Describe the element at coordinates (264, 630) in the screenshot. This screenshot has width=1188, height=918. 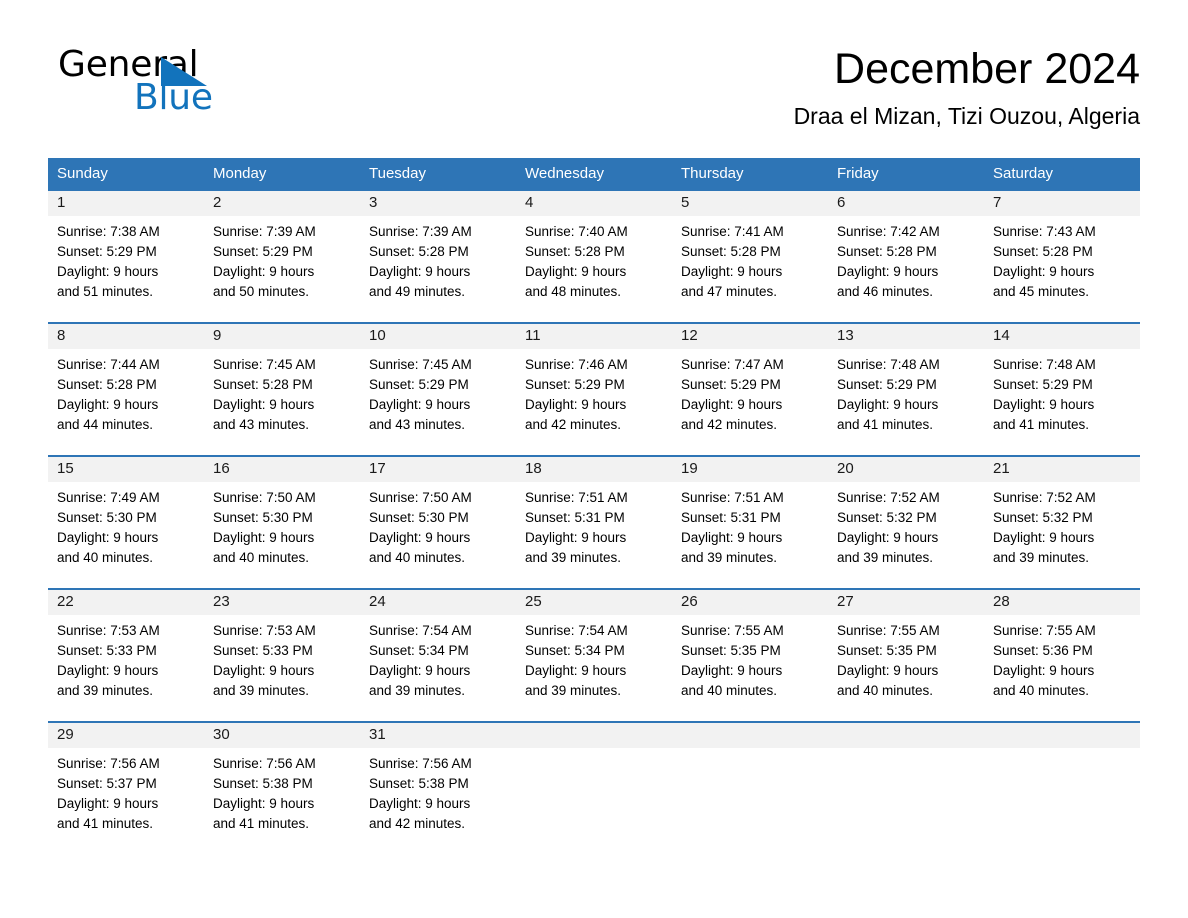
I see `sunrise-text: Sunrise: 7:53 AM` at that location.